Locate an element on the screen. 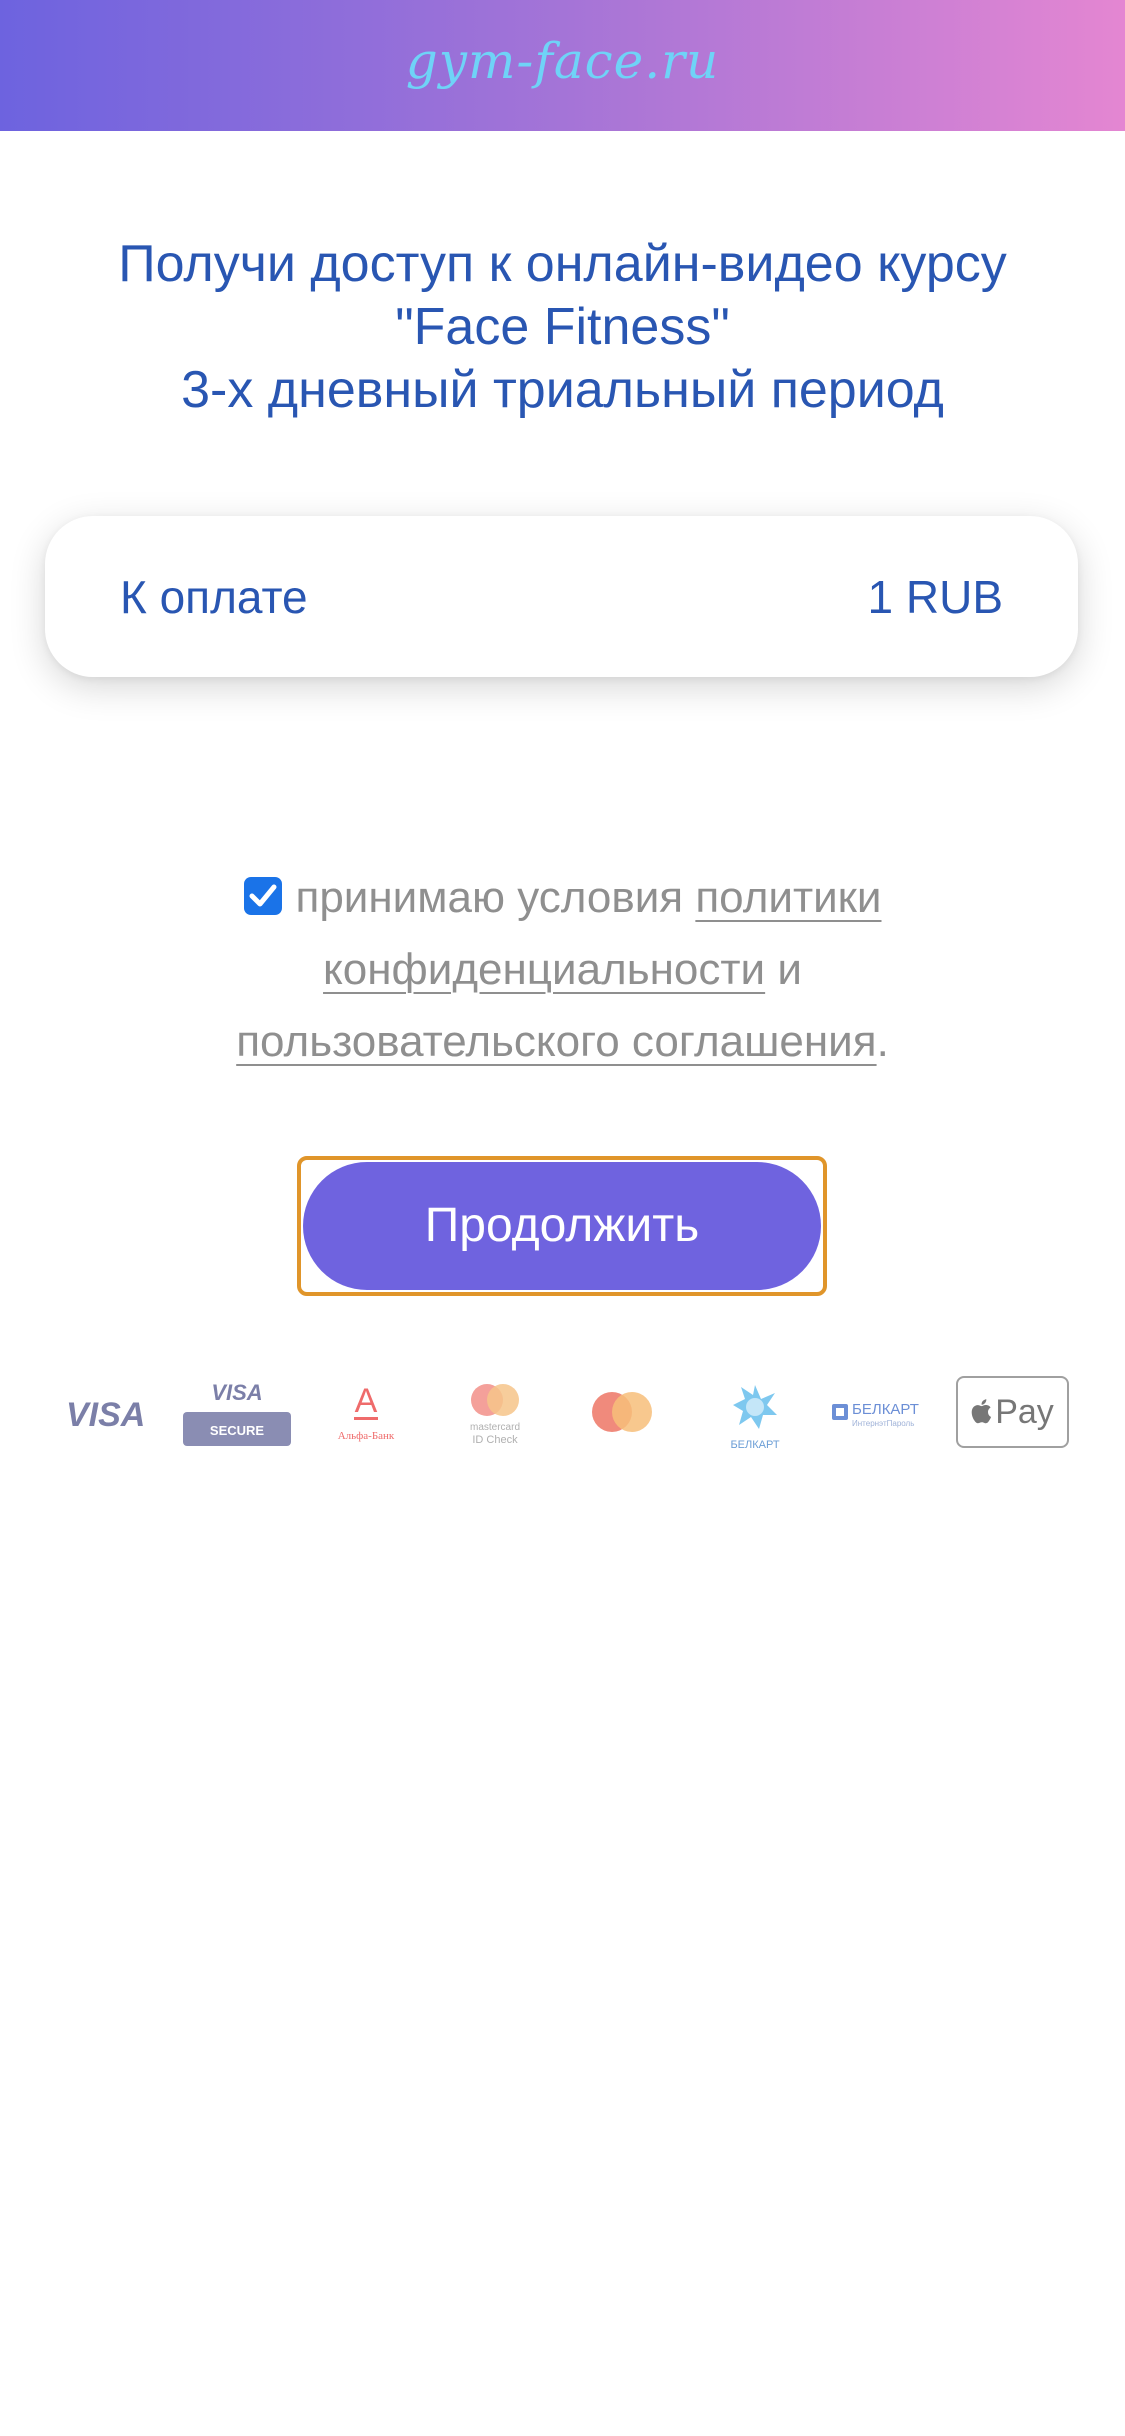  offer-title-line: "Face Fitness" is located at coordinates (562, 327).